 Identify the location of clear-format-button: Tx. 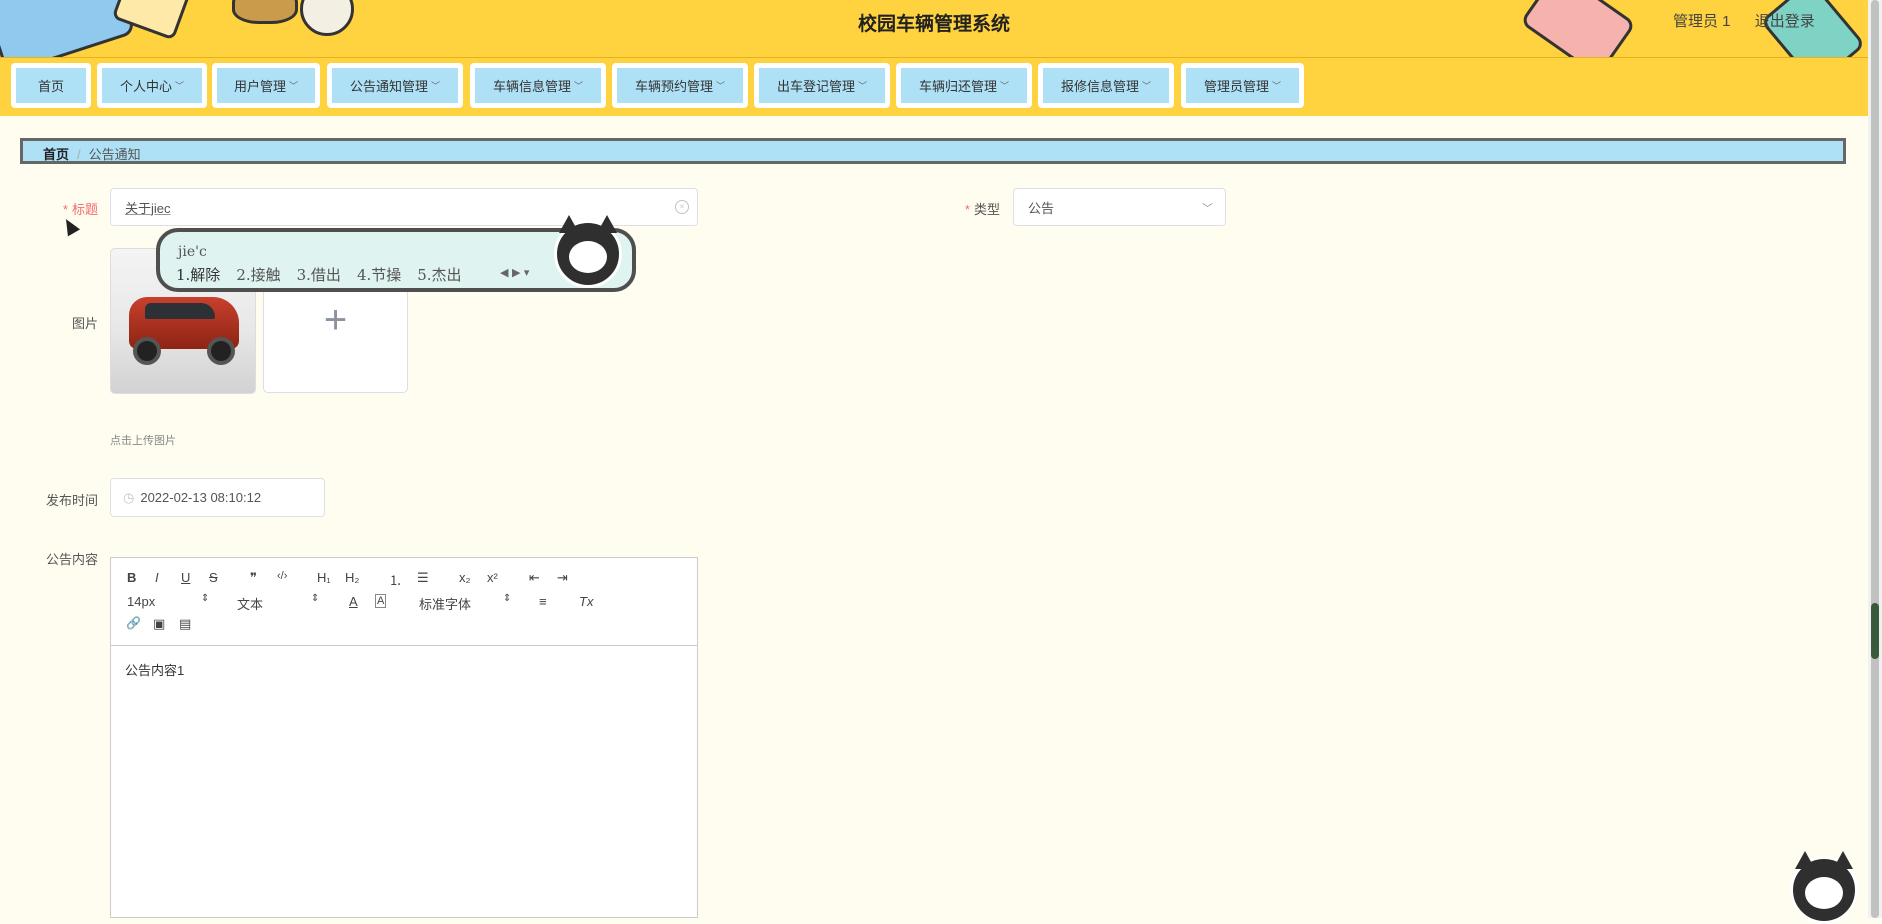
(586, 601).